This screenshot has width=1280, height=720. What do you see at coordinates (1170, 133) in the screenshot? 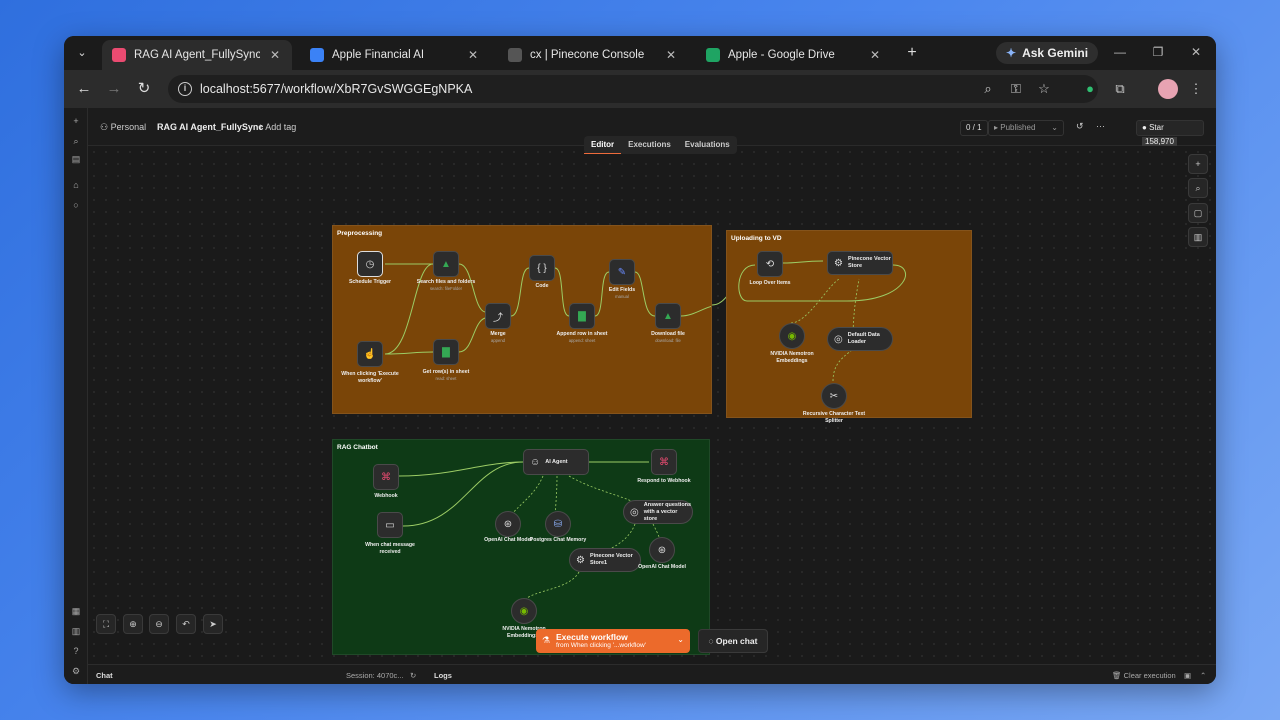
I see `github-star-button: ● Star 158,970` at bounding box center [1170, 133].